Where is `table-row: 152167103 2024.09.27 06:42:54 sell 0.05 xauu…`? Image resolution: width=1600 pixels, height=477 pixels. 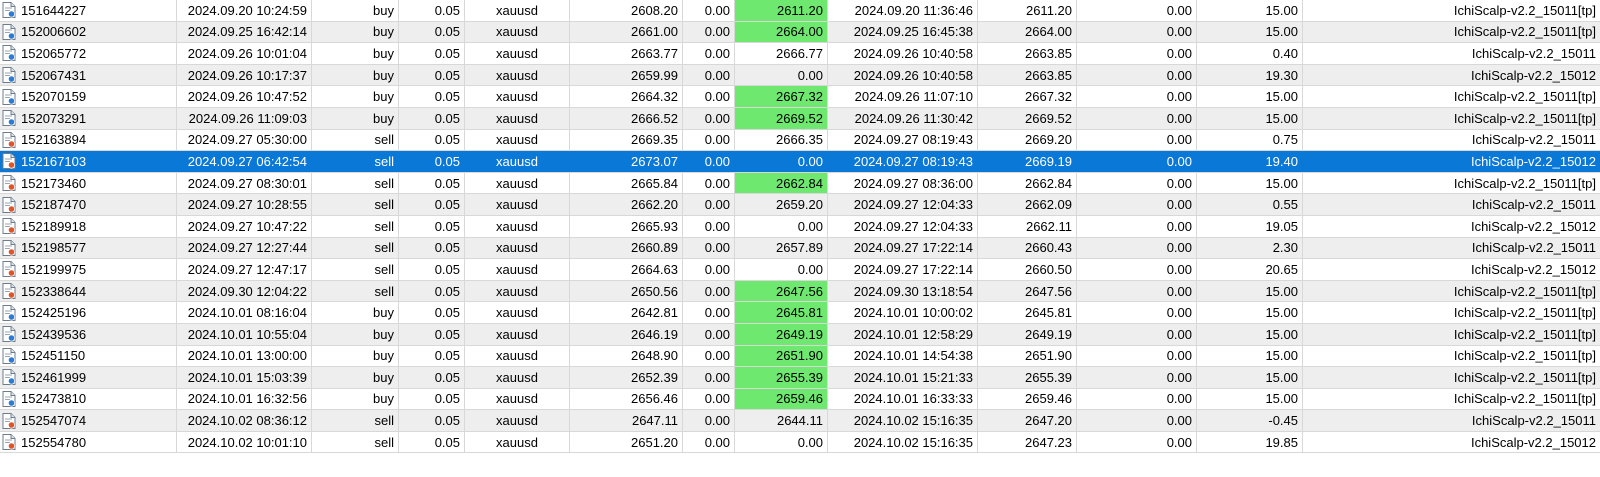 table-row: 152167103 2024.09.27 06:42:54 sell 0.05 xauu… is located at coordinates (800, 162).